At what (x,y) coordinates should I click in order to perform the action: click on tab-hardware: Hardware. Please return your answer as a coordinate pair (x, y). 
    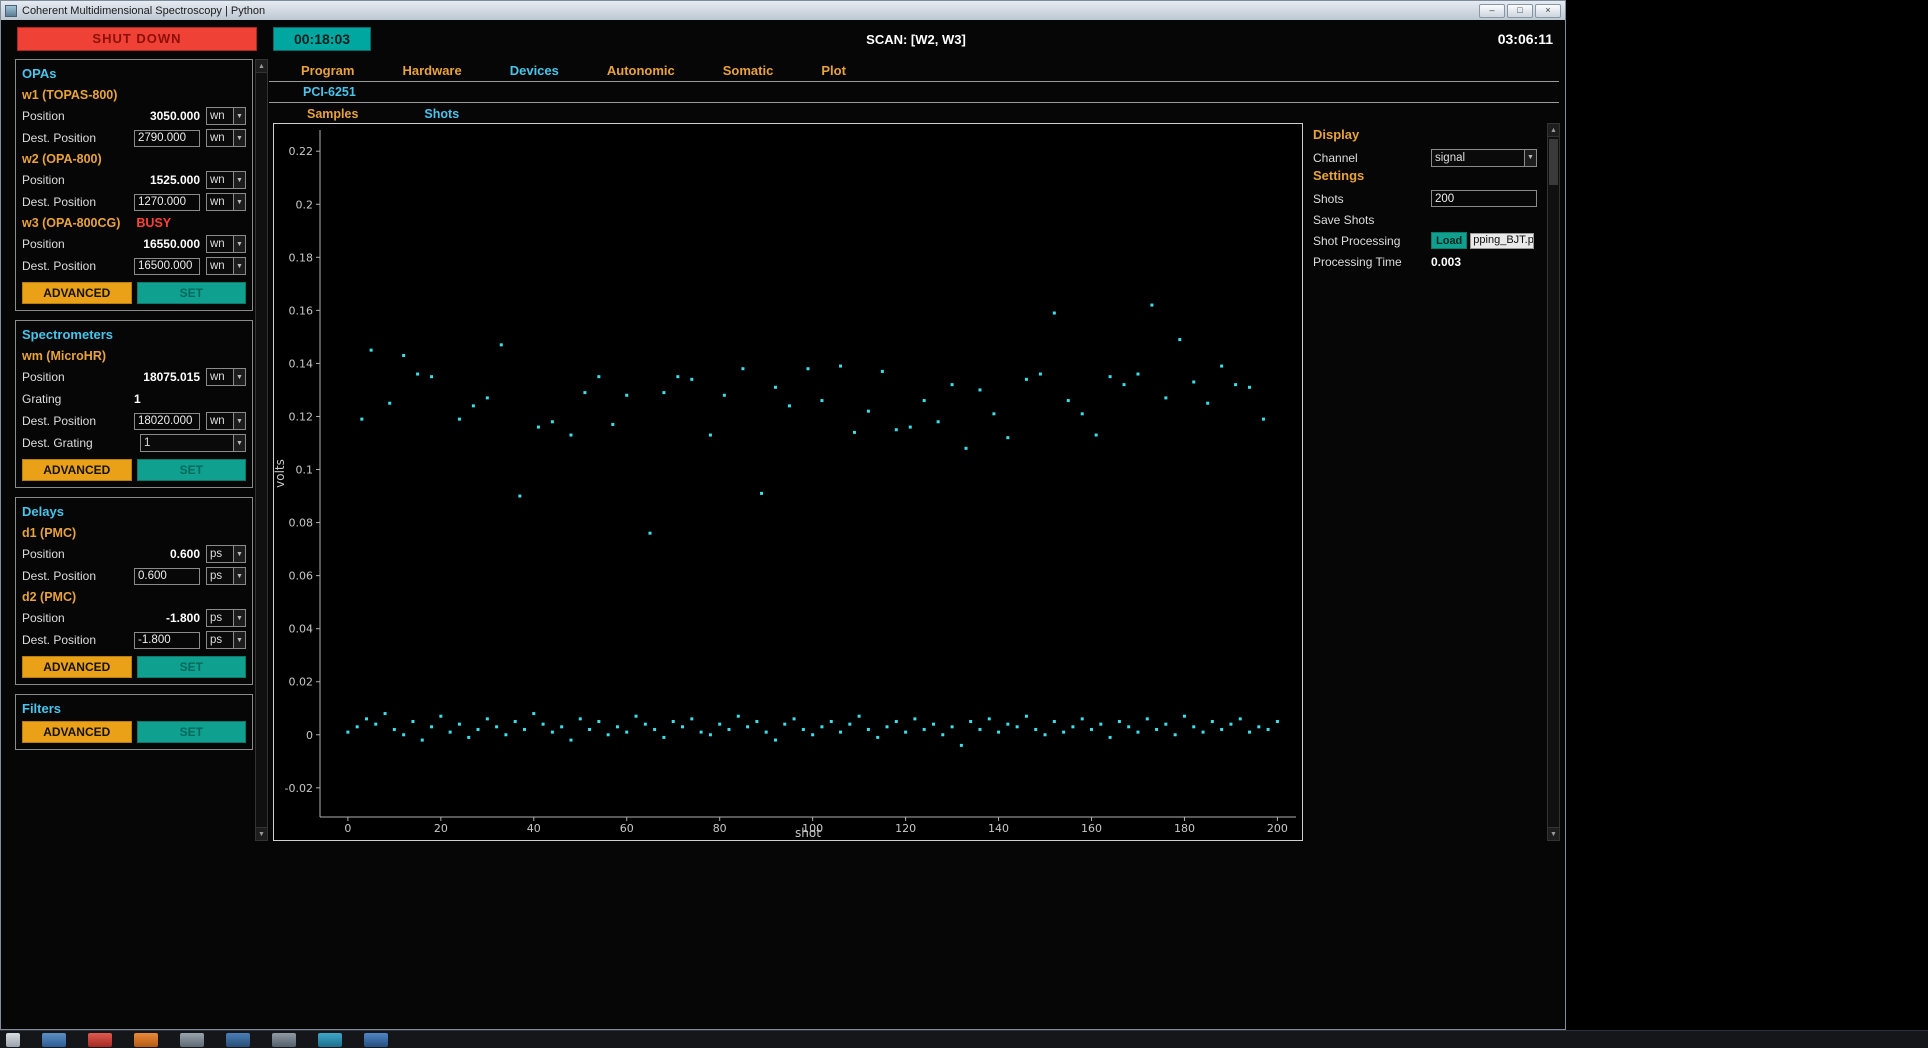
    Looking at the image, I should click on (431, 70).